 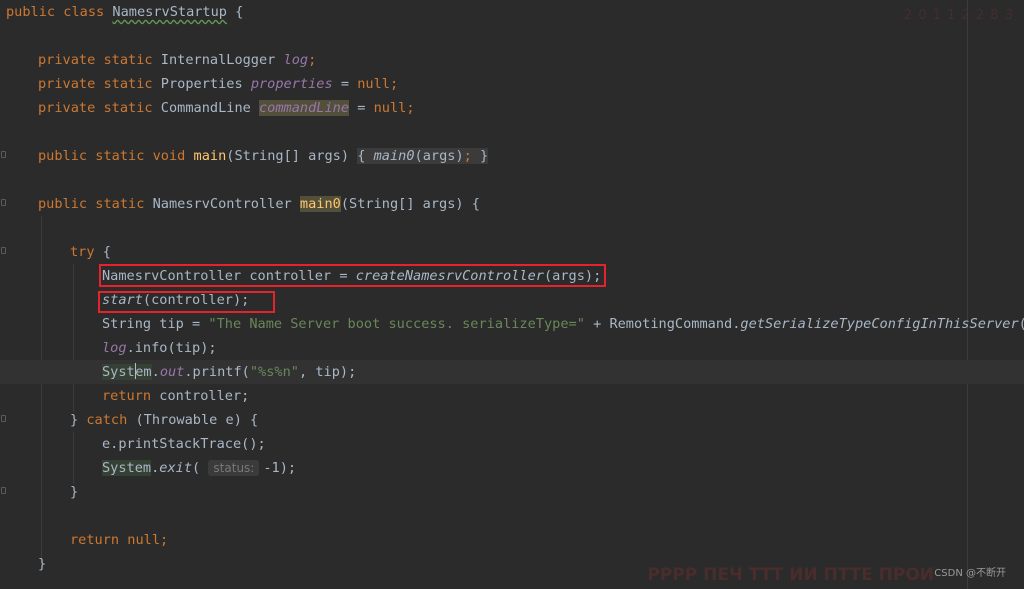 What do you see at coordinates (210, 156) in the screenshot?
I see `method-name: main` at bounding box center [210, 156].